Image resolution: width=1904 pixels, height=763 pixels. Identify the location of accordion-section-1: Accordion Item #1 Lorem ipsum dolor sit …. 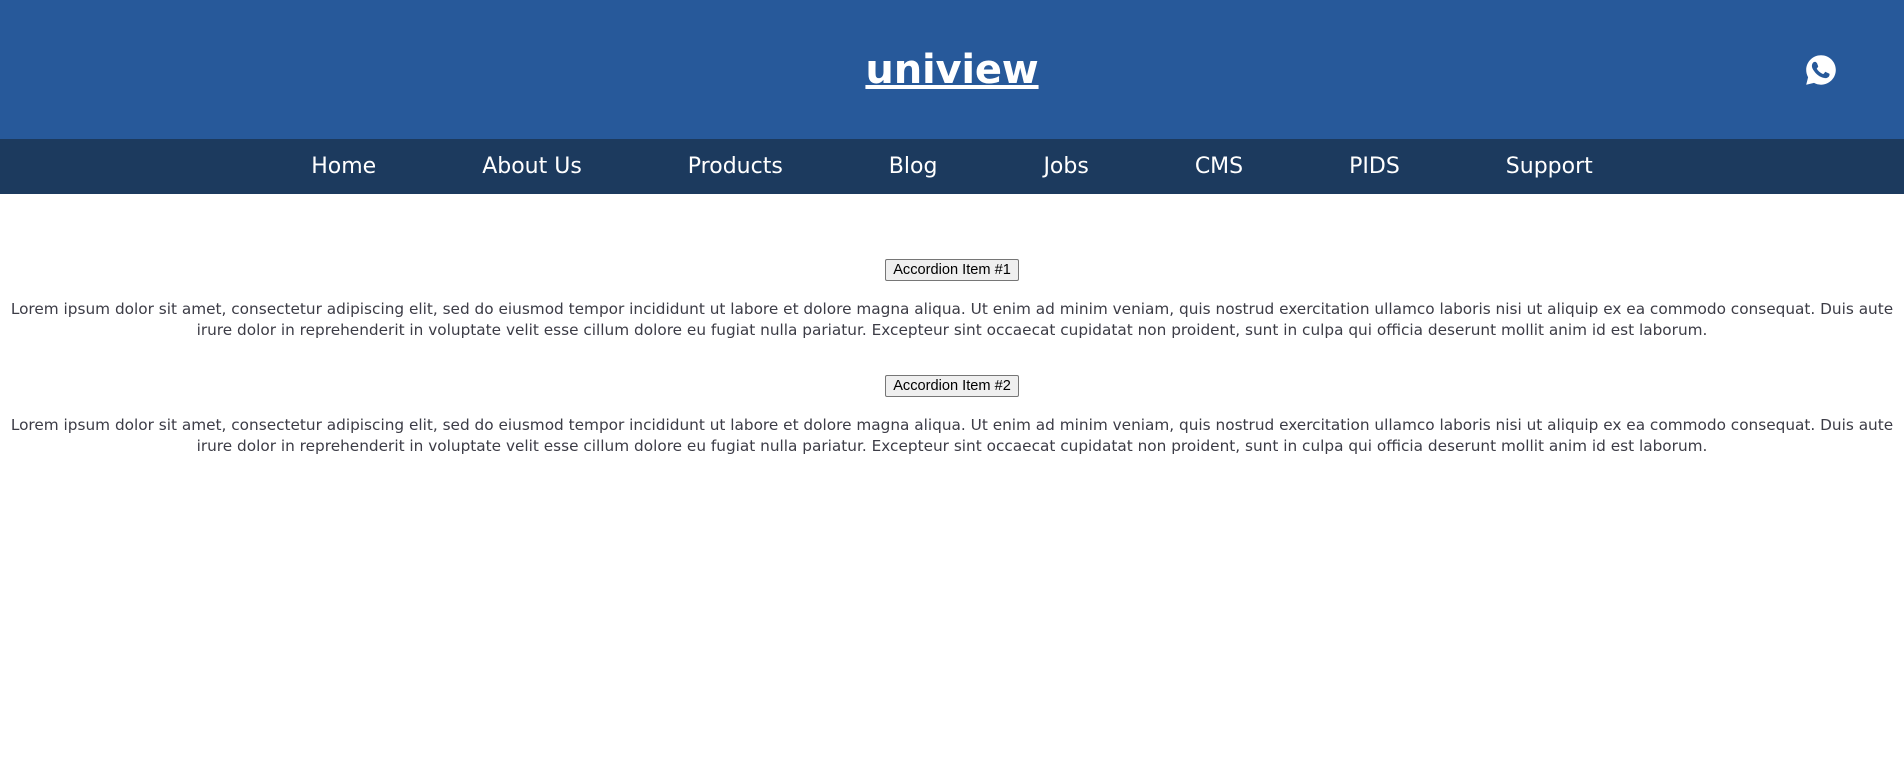
(952, 297).